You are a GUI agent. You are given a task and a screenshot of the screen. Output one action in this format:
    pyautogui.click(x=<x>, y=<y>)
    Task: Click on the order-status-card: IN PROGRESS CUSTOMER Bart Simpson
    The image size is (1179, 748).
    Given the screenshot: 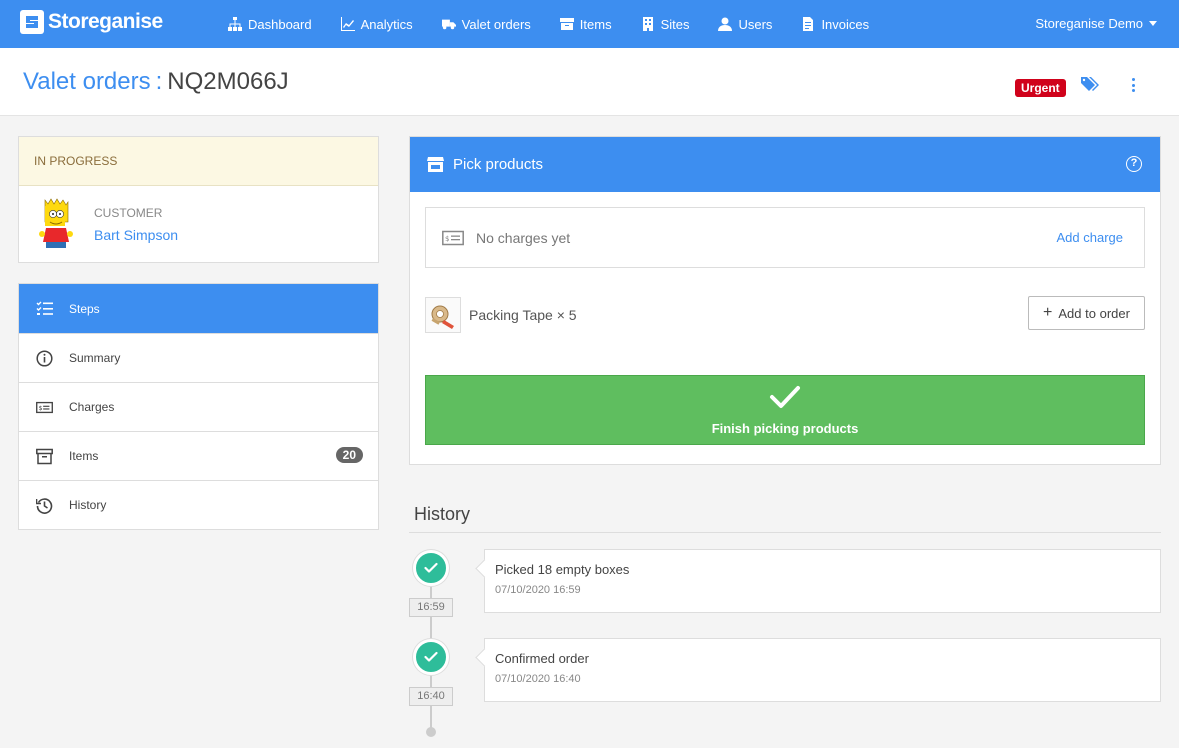 What is the action you would take?
    pyautogui.click(x=198, y=199)
    